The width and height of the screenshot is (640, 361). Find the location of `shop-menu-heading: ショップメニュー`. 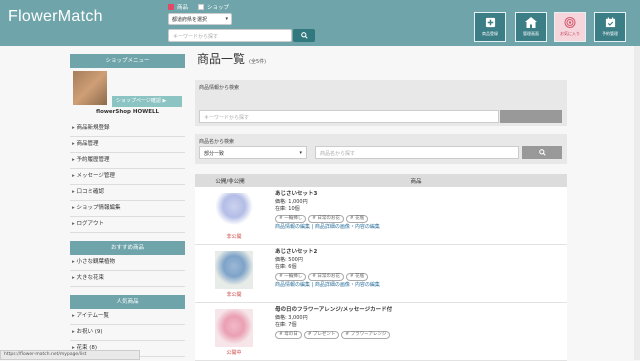

shop-menu-heading: ショップメニュー is located at coordinates (127, 61).